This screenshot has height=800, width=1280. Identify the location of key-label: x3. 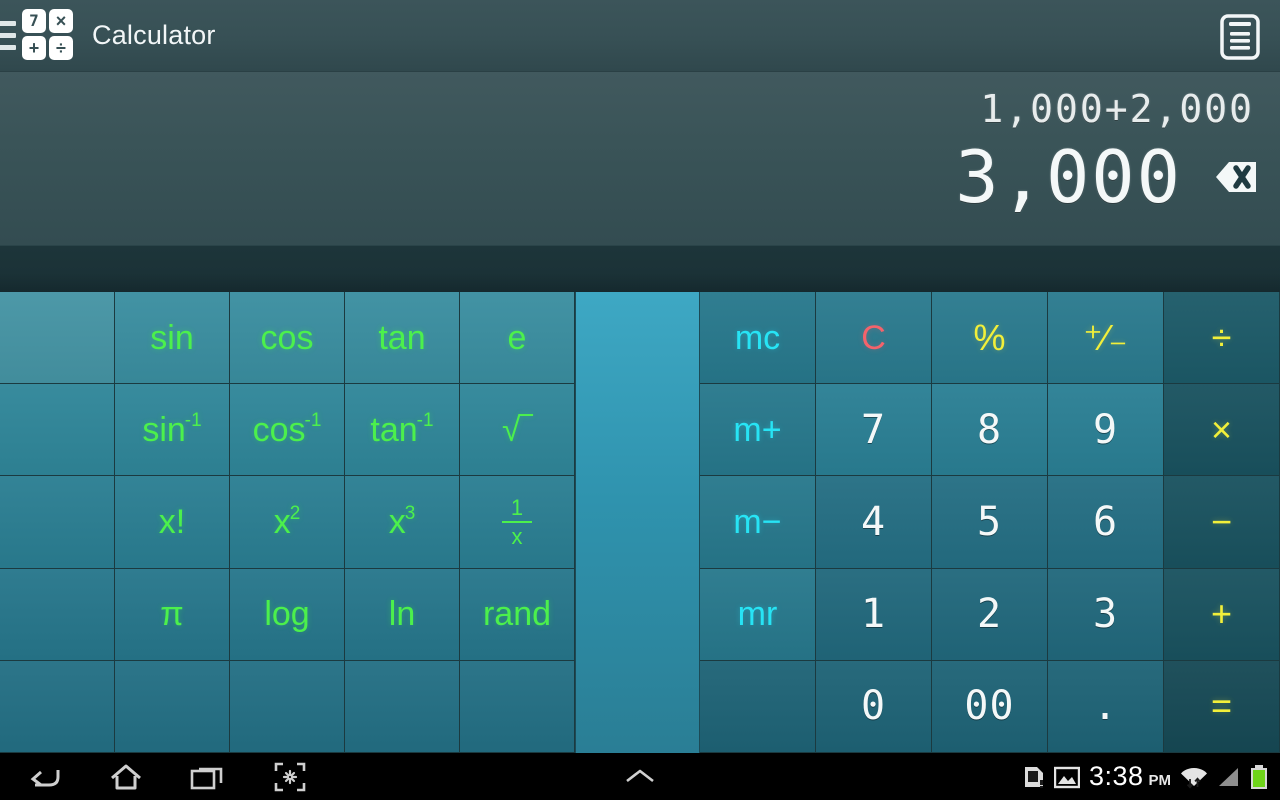
(402, 521).